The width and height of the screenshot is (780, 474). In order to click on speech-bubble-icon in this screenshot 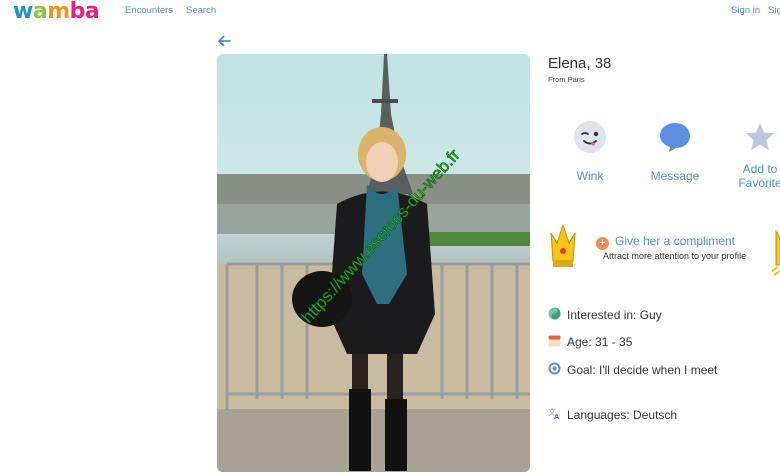, I will do `click(675, 137)`.